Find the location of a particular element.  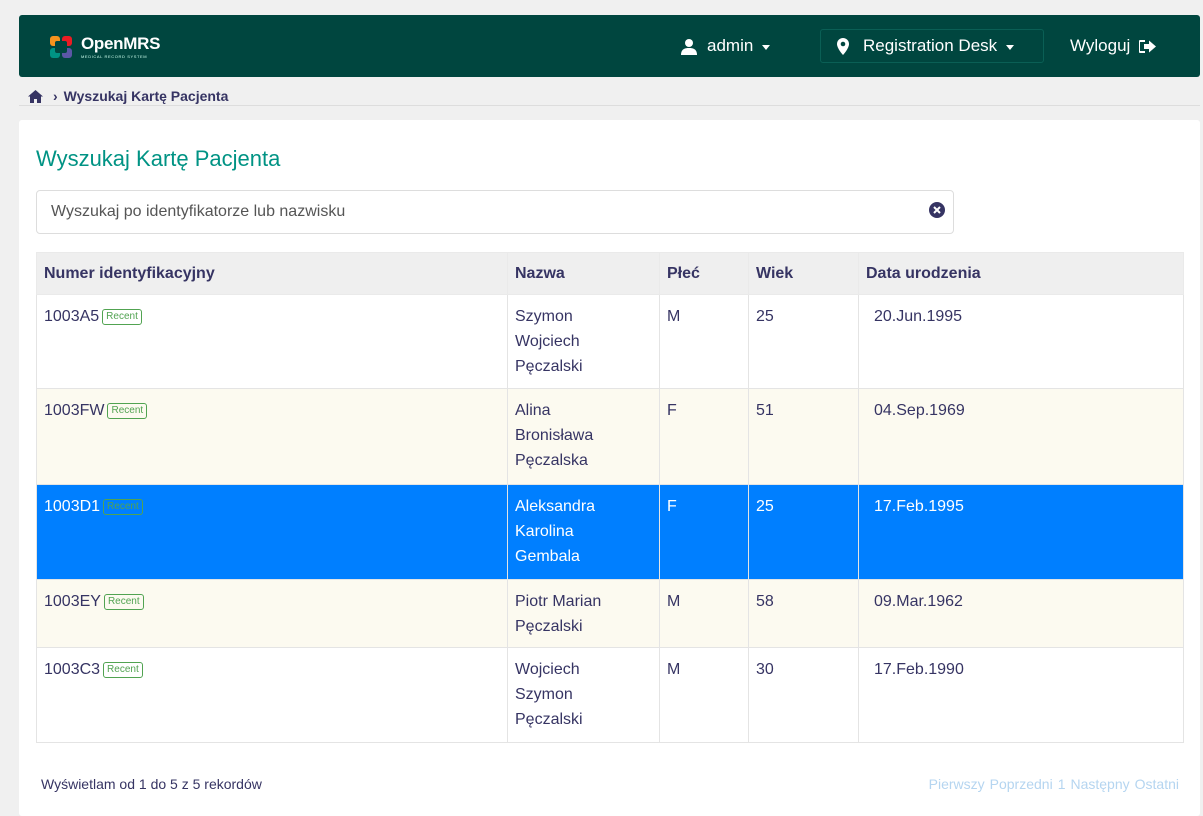

patient-id: 1003EY is located at coordinates (72, 601).